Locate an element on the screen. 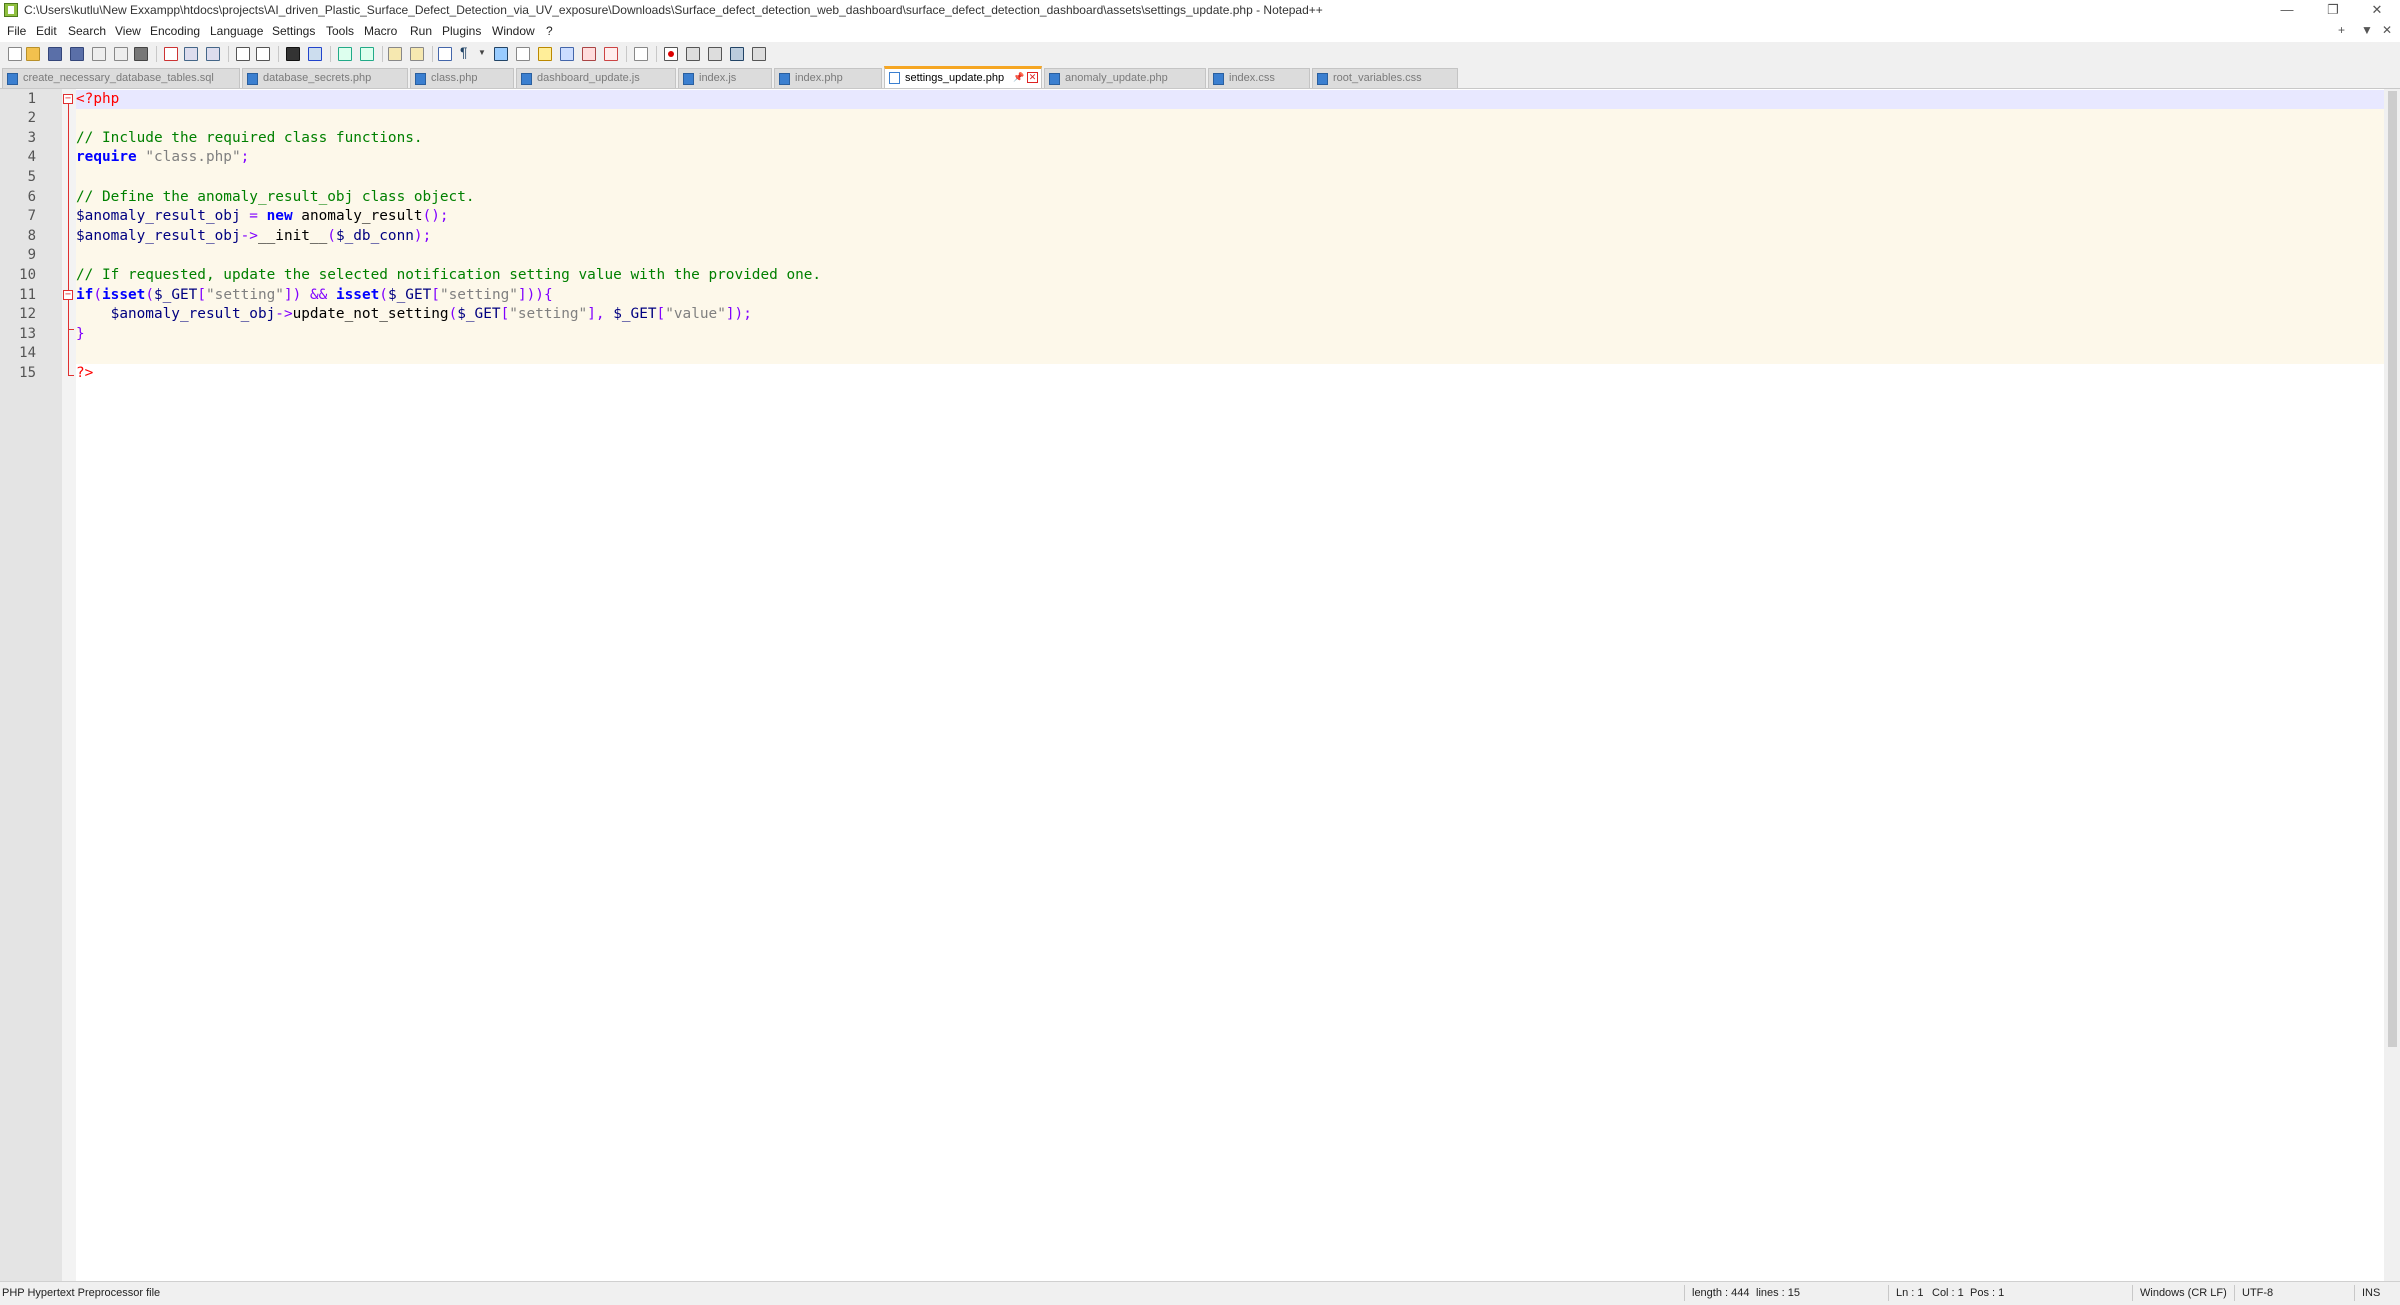  menu-settings: Settings is located at coordinates (293, 31).